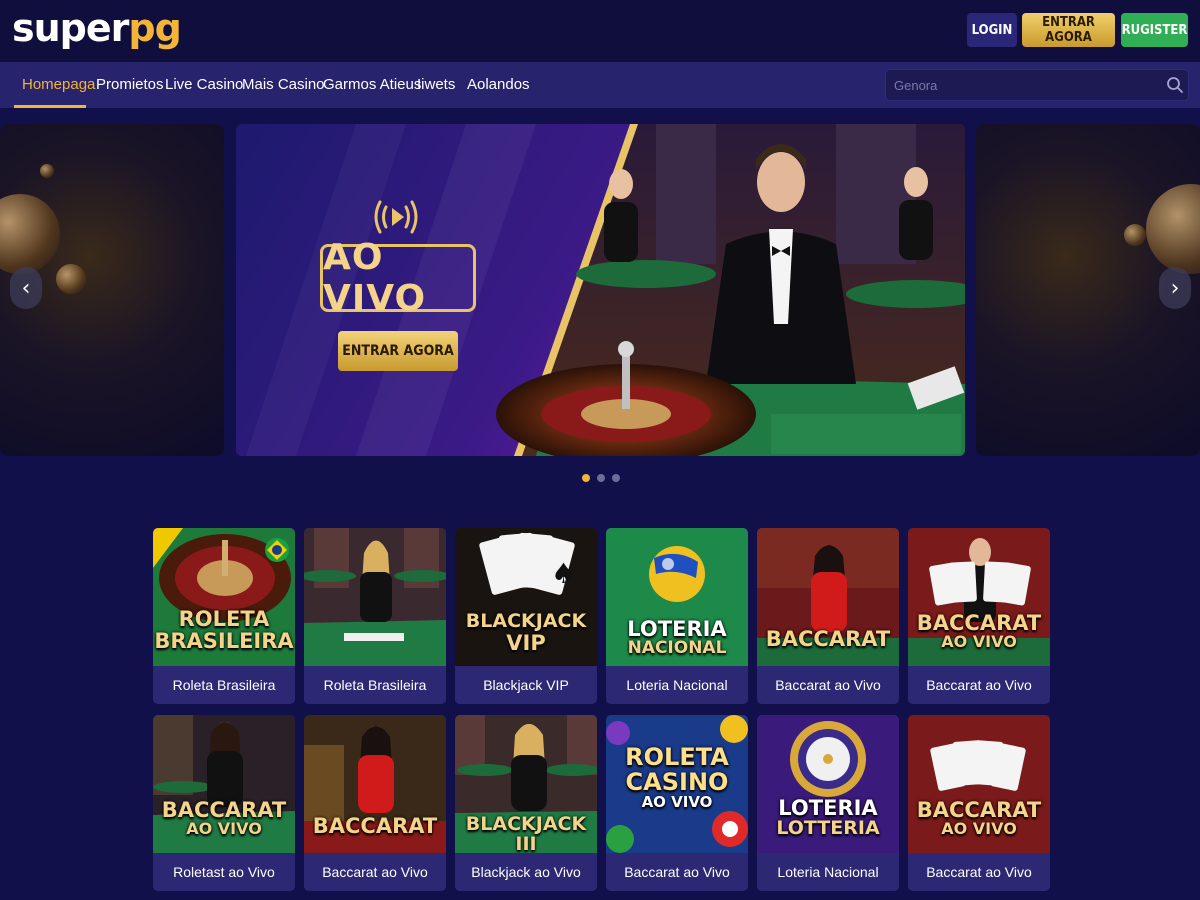  I want to click on nav-item-promotions: Promietos, so click(130, 85).